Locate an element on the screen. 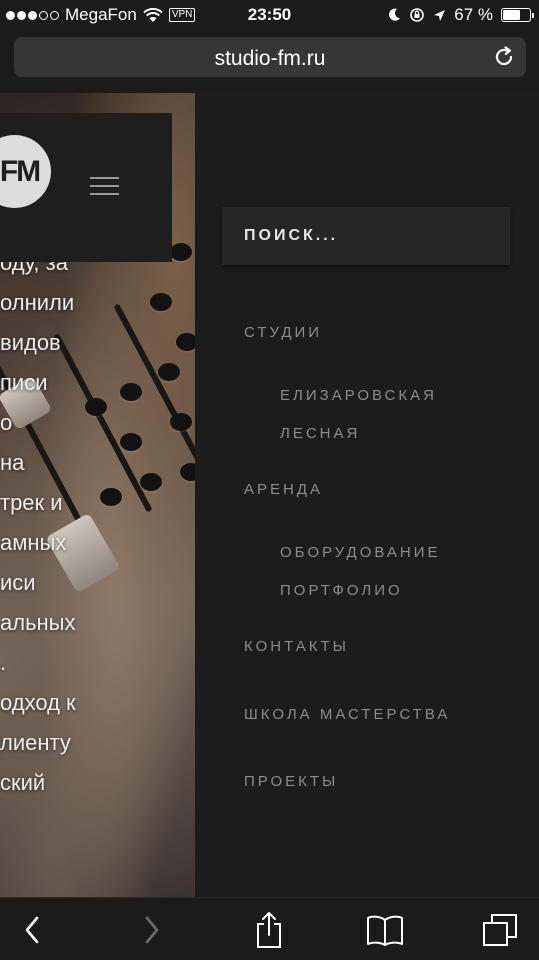  status-right: 67 % is located at coordinates (461, 15).